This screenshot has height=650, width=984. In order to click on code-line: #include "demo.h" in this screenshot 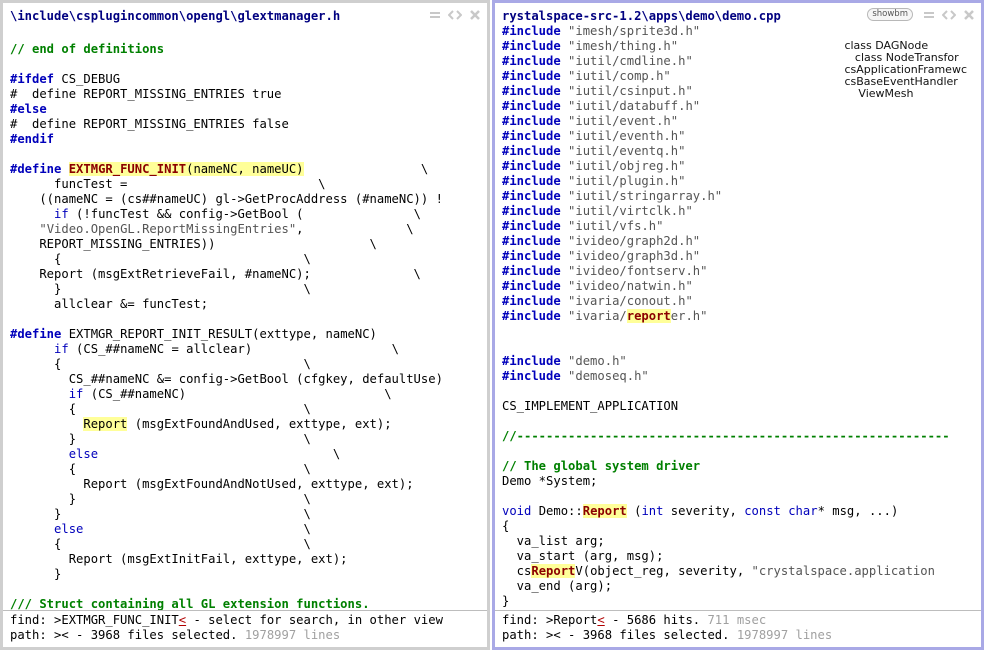, I will do `click(741, 361)`.